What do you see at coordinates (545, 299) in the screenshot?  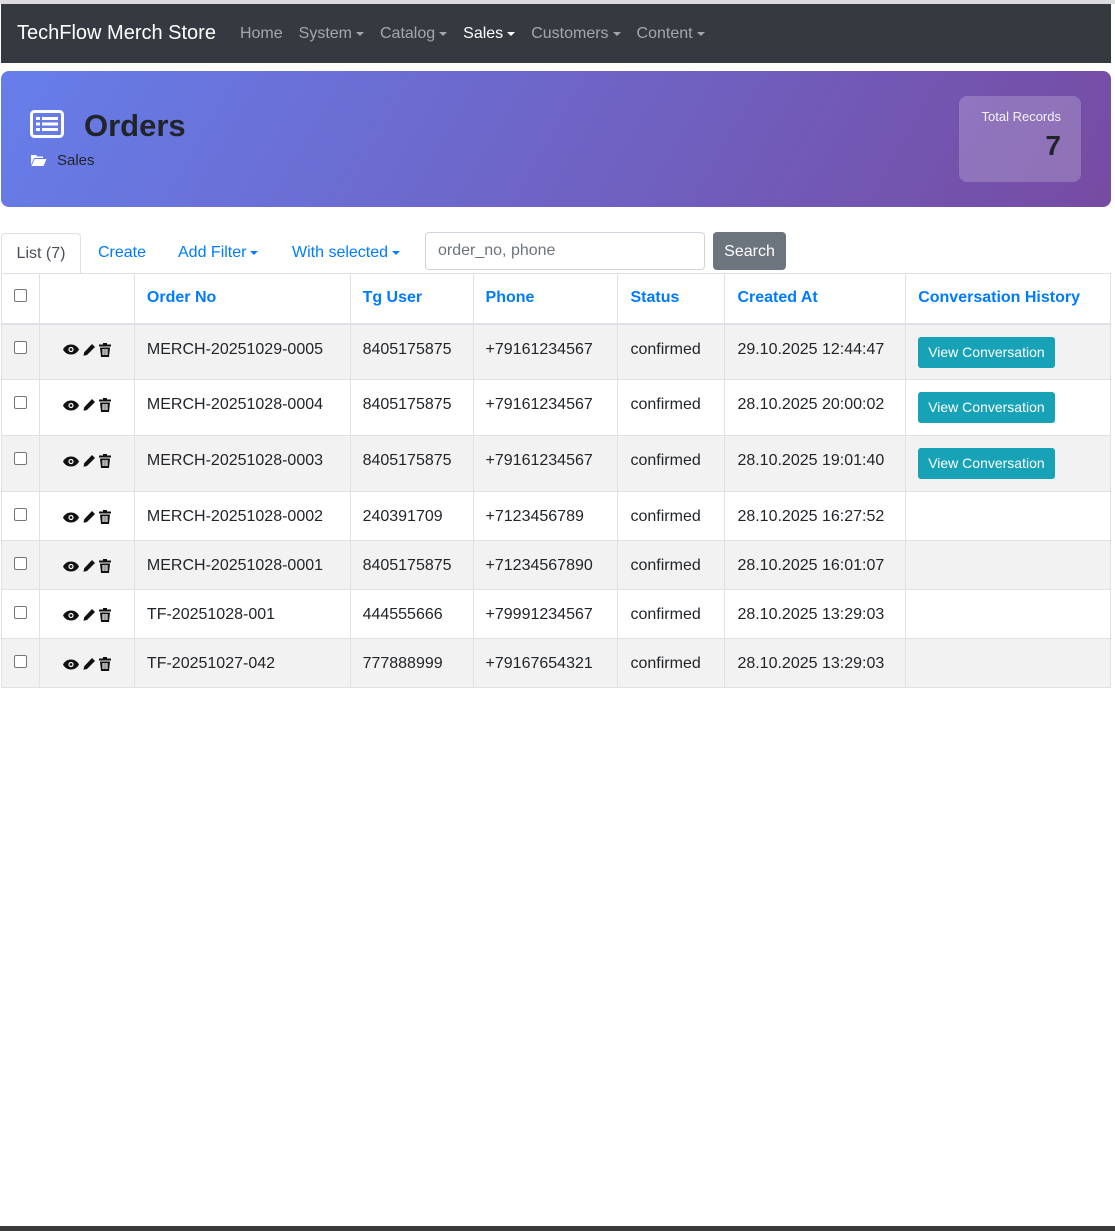 I see `column-header-phone: Phone` at bounding box center [545, 299].